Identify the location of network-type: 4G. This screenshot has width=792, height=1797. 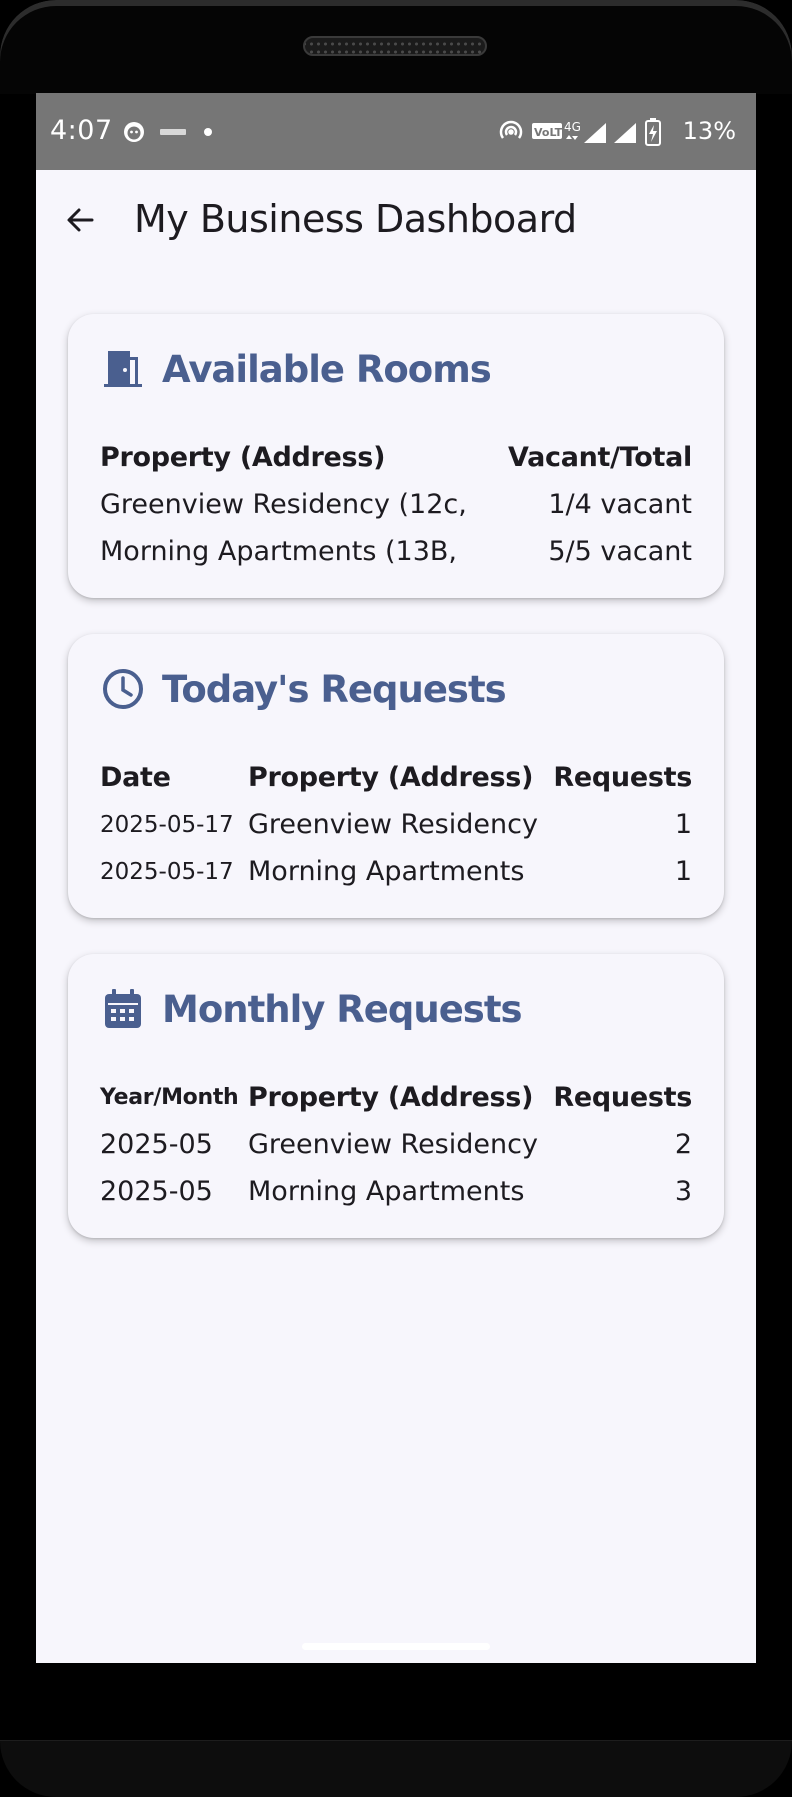
(572, 127).